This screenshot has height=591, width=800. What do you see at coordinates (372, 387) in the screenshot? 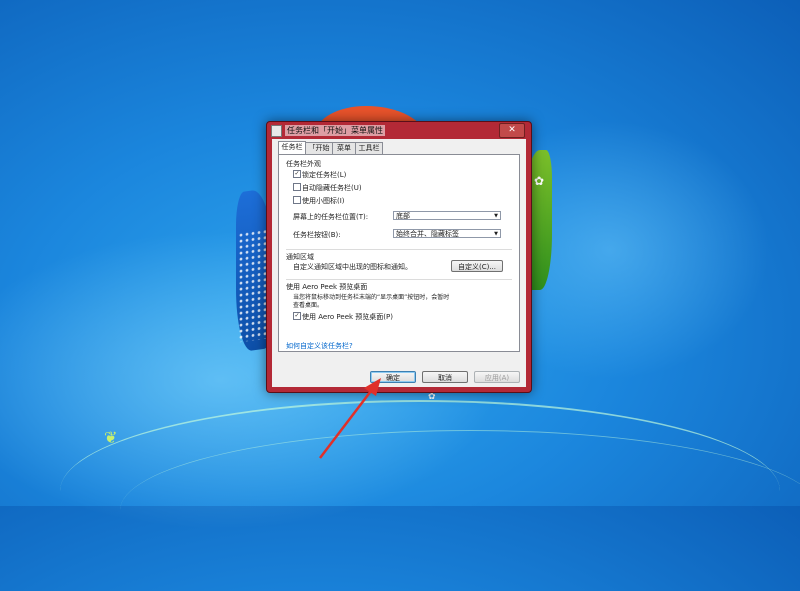
I see `arrow-head-icon` at bounding box center [372, 387].